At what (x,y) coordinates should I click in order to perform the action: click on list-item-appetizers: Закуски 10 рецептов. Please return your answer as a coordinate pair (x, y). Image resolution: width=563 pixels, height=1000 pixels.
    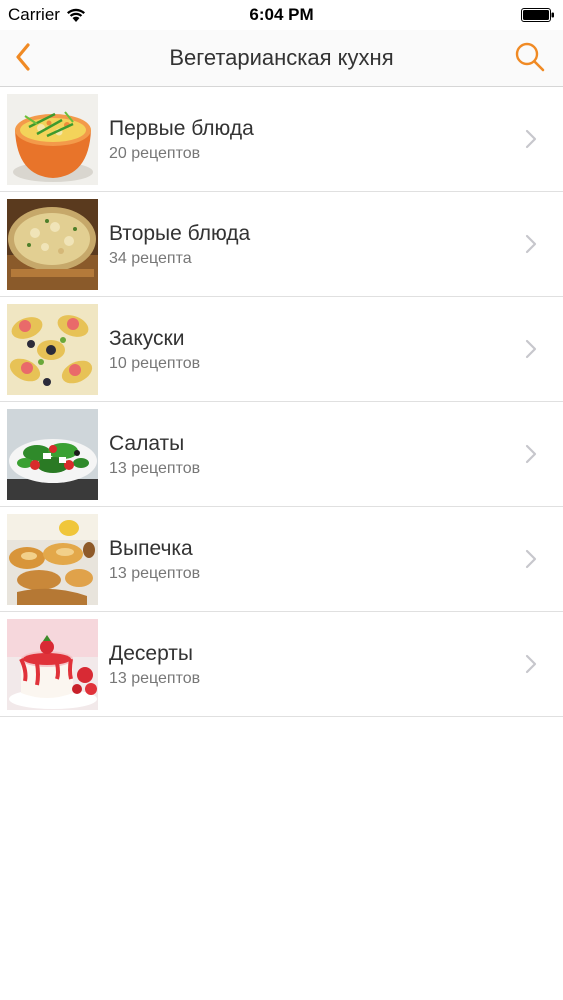
    Looking at the image, I should click on (281, 349).